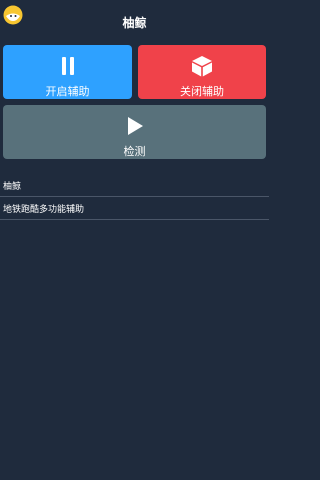 This screenshot has height=480, width=320. What do you see at coordinates (67, 91) in the screenshot?
I see `start-assist-label: 开启辅助` at bounding box center [67, 91].